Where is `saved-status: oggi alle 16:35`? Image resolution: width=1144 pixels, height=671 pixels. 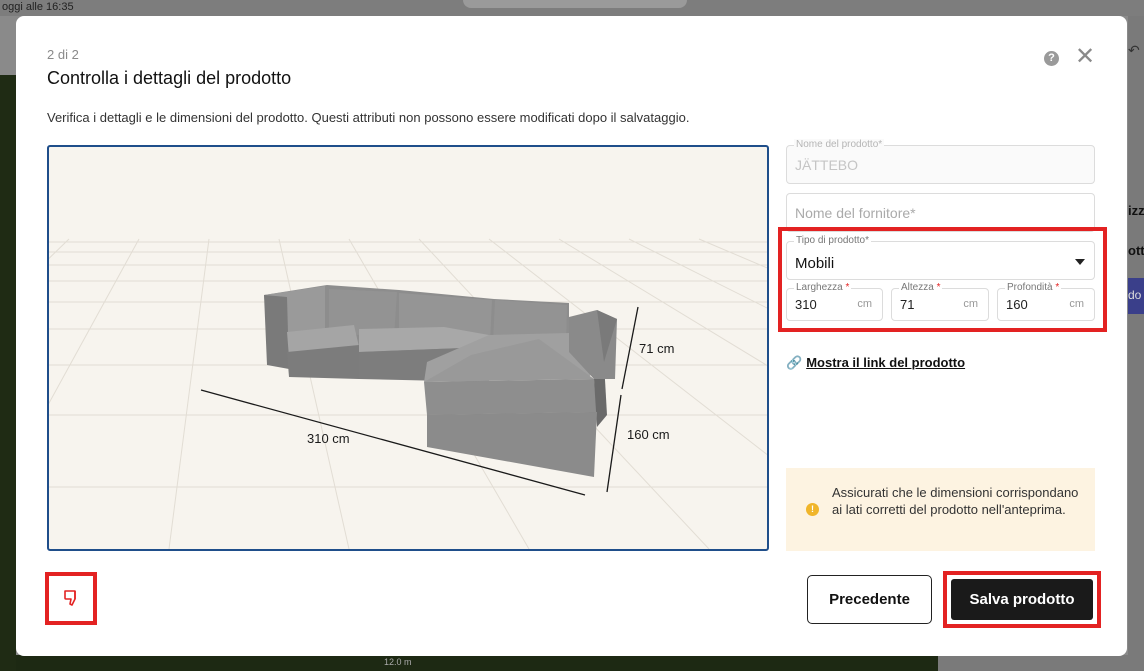 saved-status: oggi alle 16:35 is located at coordinates (38, 7).